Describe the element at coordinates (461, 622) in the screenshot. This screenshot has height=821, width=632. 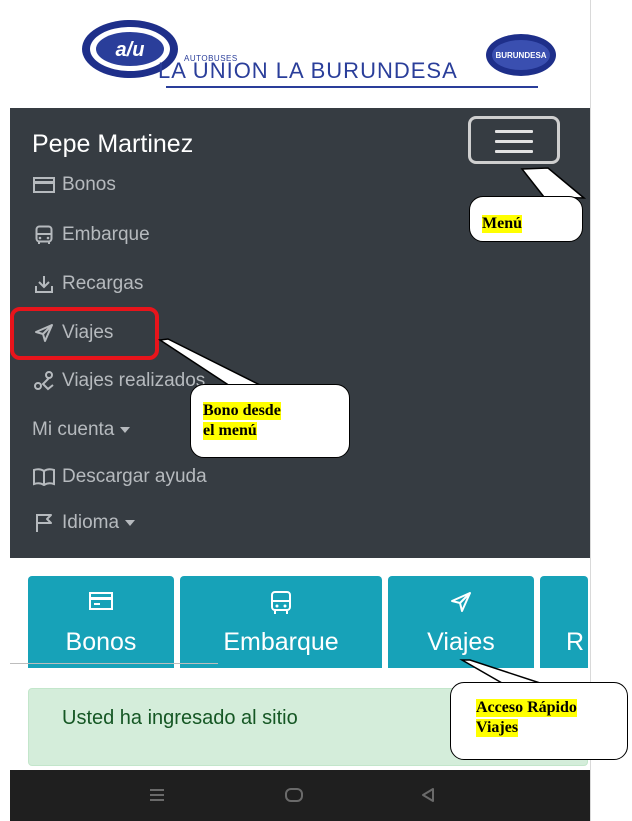
I see `quick-viajes-button: Viajes` at that location.